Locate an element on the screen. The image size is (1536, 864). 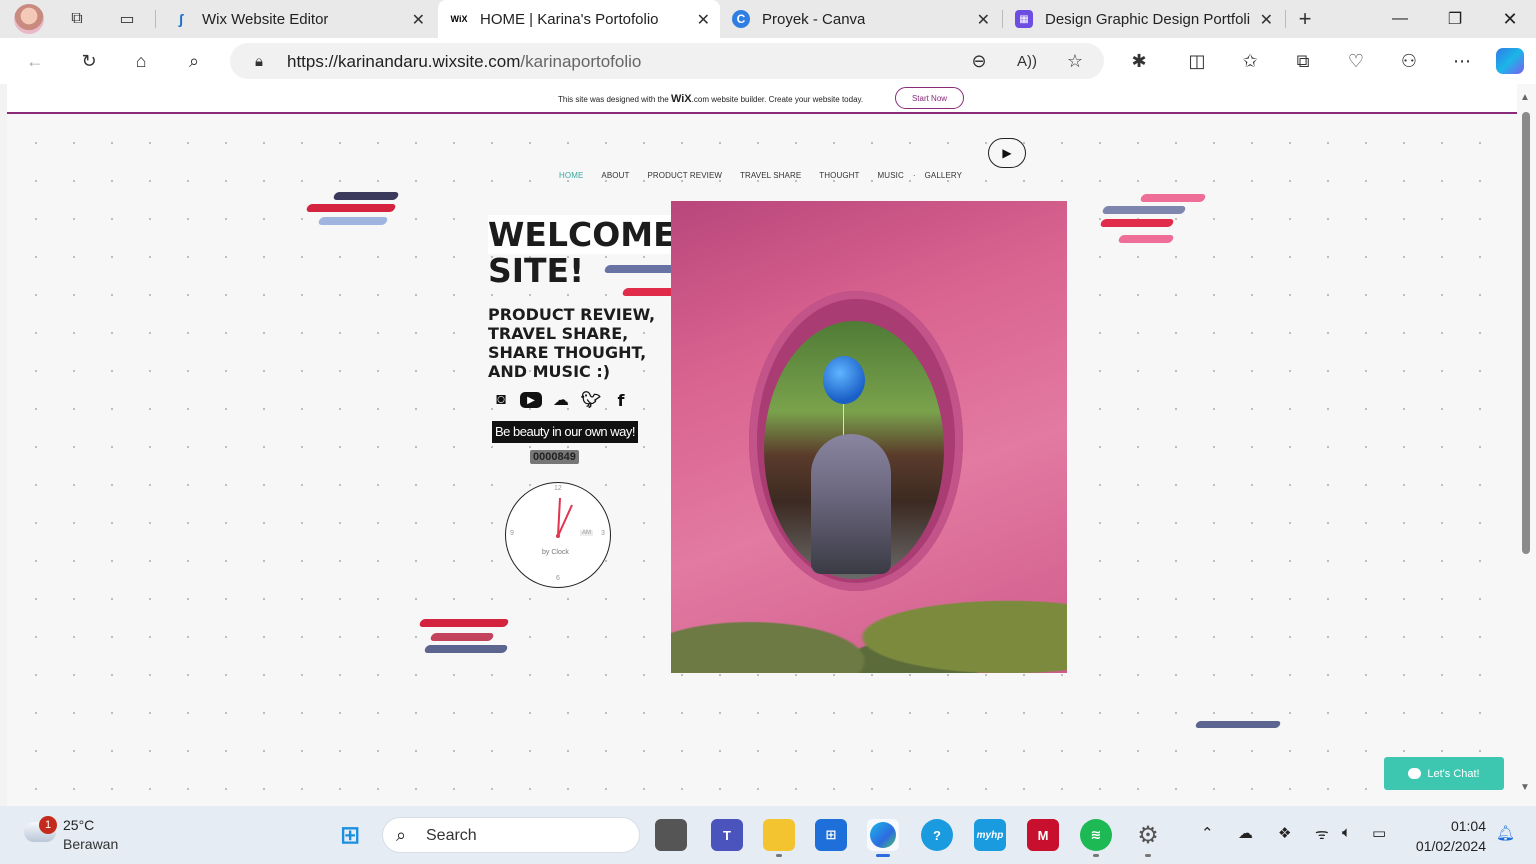
restore-icon: ❐ is located at coordinates (1455, 19).